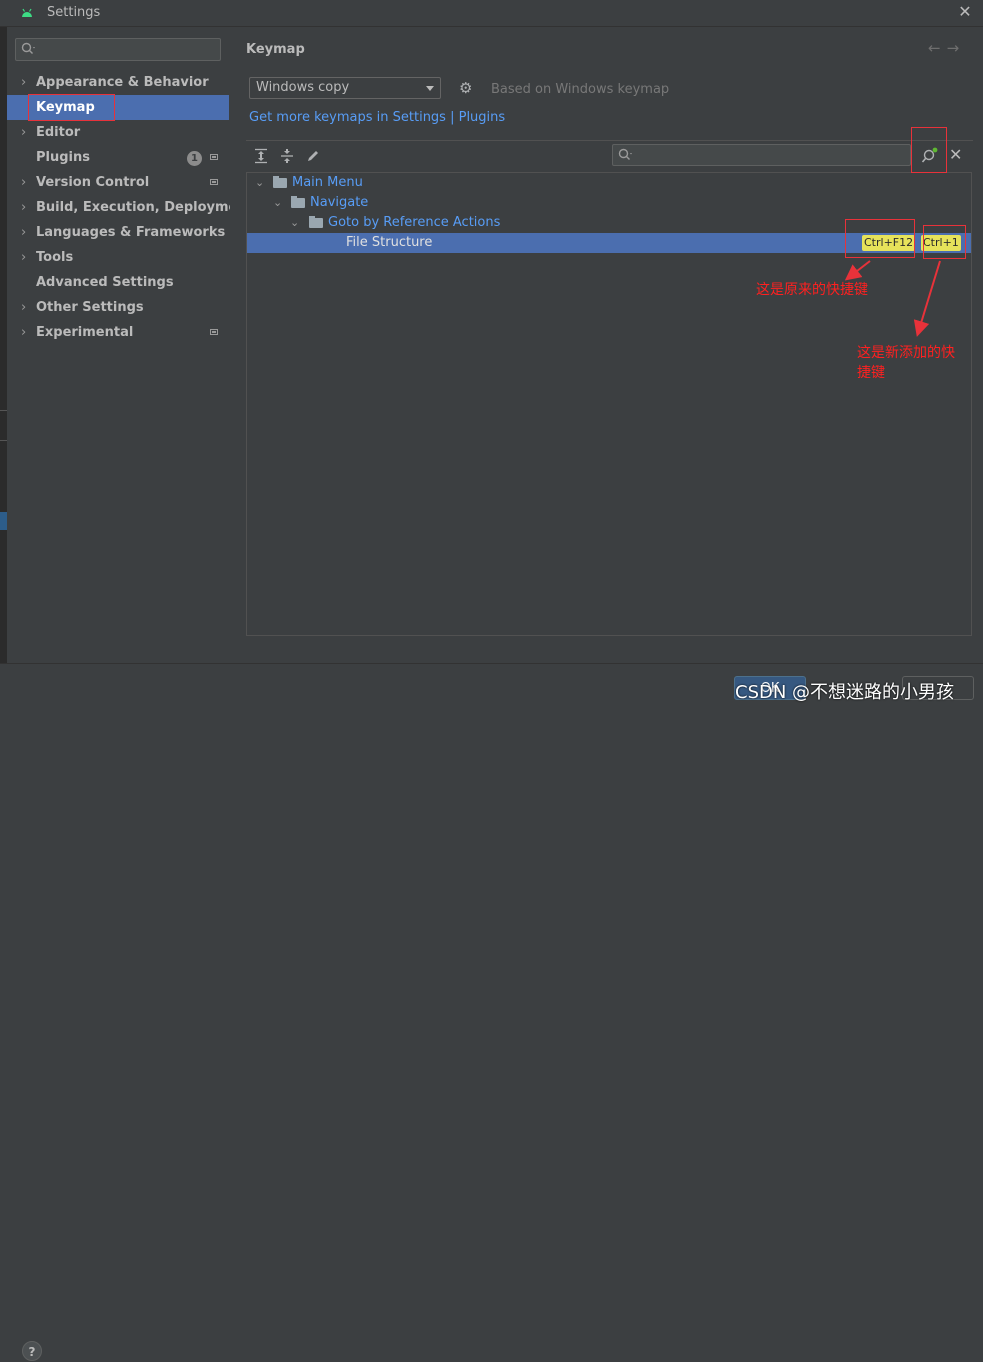 This screenshot has width=983, height=1362. Describe the element at coordinates (812, 290) in the screenshot. I see `annotation-original-shortcut: 这是原来的快捷键` at that location.